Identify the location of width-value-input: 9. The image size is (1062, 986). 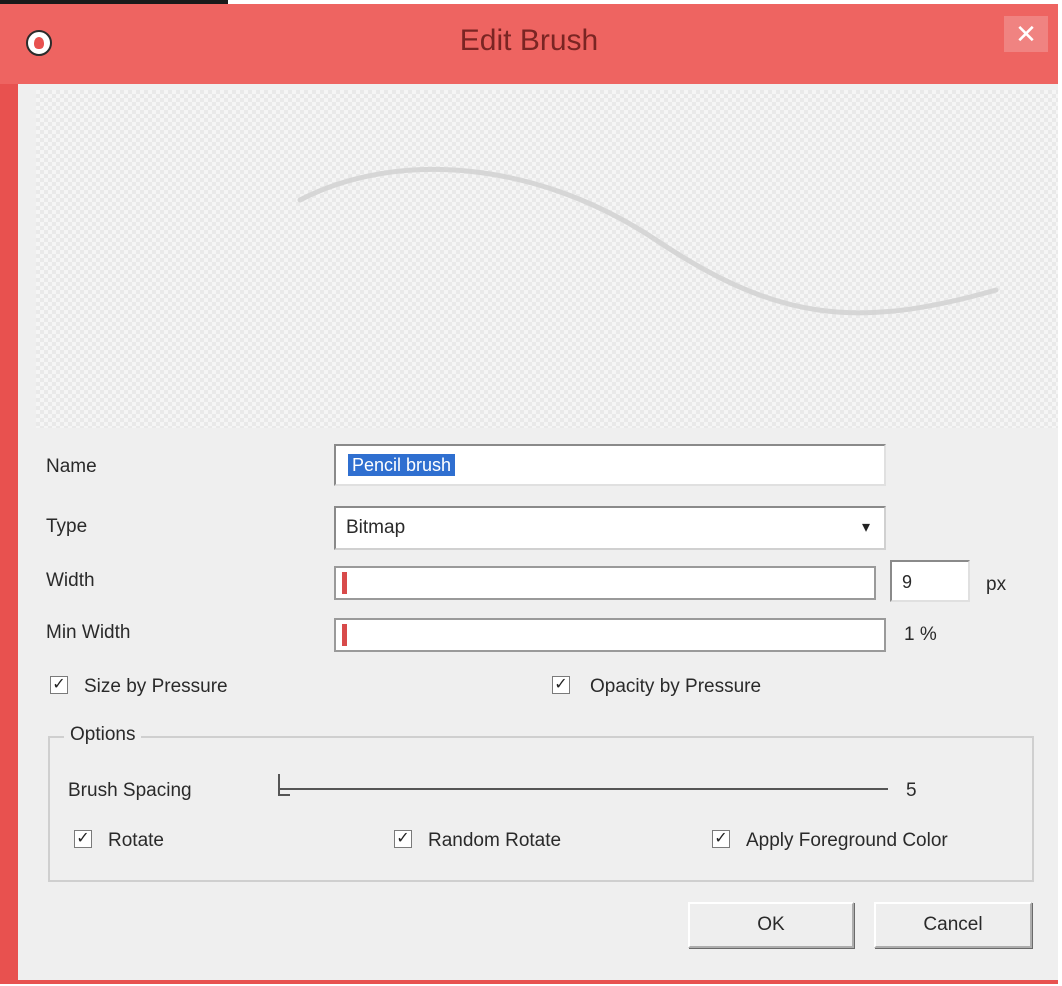
(930, 581).